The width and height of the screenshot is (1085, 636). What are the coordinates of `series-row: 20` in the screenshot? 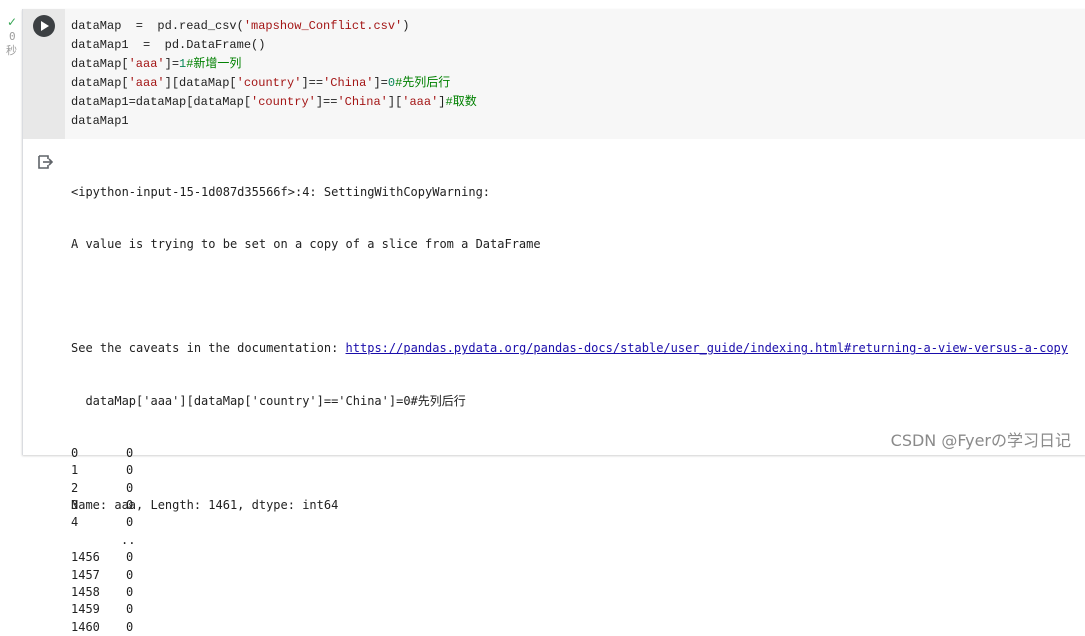 It's located at (576, 488).